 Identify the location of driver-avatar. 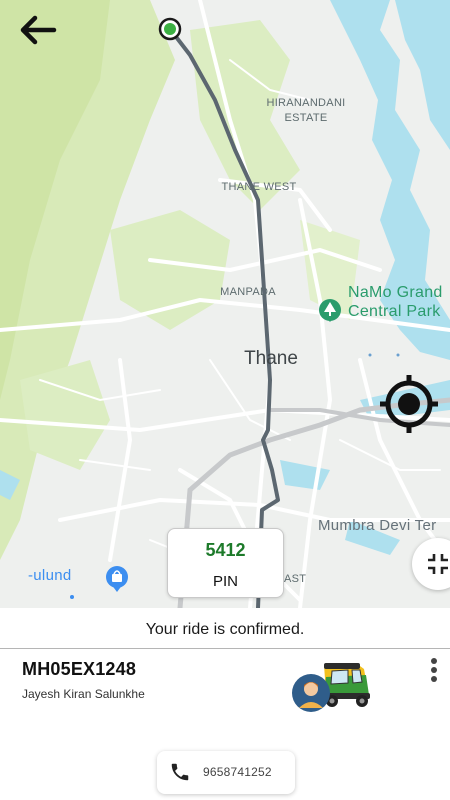
(311, 693).